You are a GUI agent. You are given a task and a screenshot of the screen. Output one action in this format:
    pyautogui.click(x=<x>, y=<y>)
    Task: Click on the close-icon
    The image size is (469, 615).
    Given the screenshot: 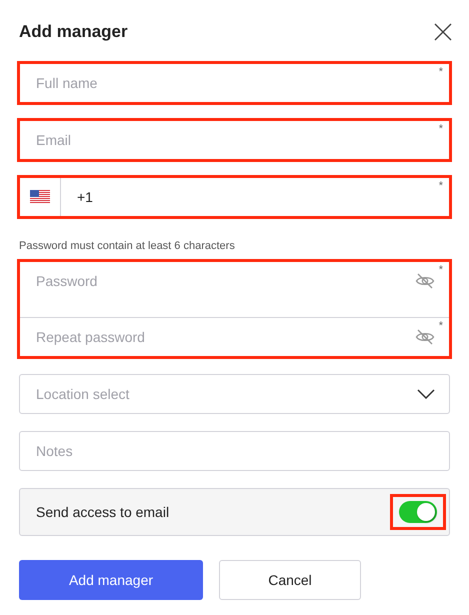 What is the action you would take?
    pyautogui.click(x=443, y=32)
    